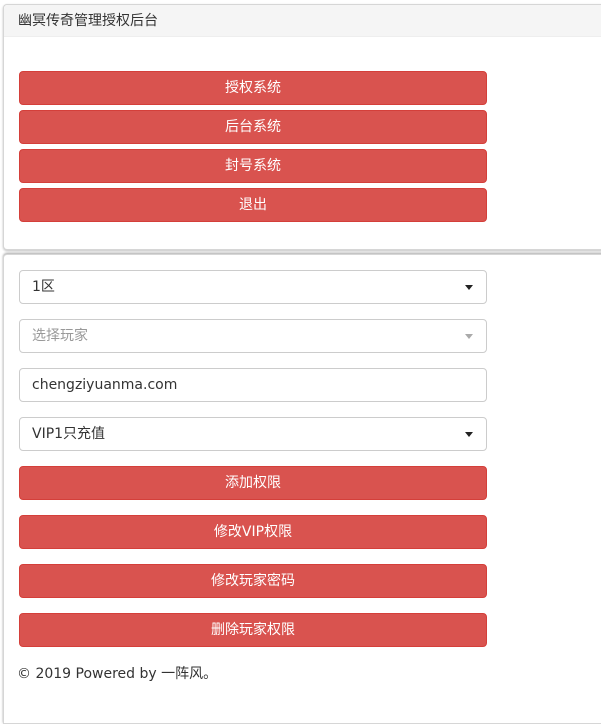  What do you see at coordinates (253, 166) in the screenshot?
I see `ban-system-button: 封号系统` at bounding box center [253, 166].